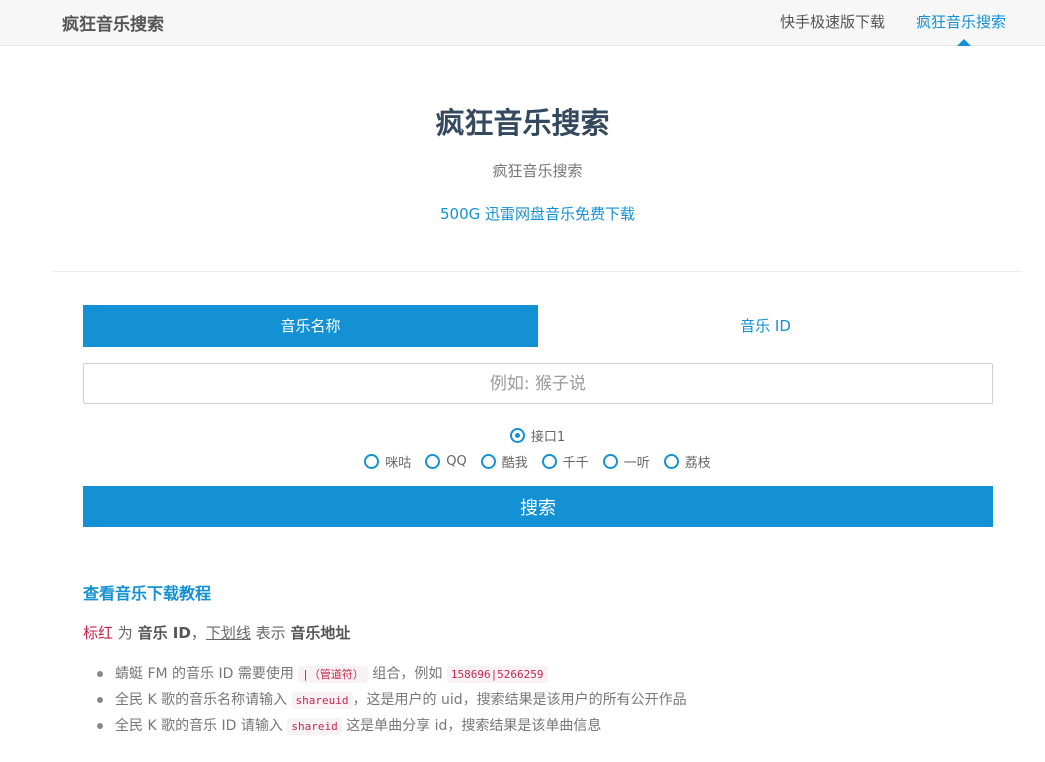 The height and width of the screenshot is (762, 1045). Describe the element at coordinates (164, 633) in the screenshot. I see `legend-bold-music-id: 音乐 ID` at that location.